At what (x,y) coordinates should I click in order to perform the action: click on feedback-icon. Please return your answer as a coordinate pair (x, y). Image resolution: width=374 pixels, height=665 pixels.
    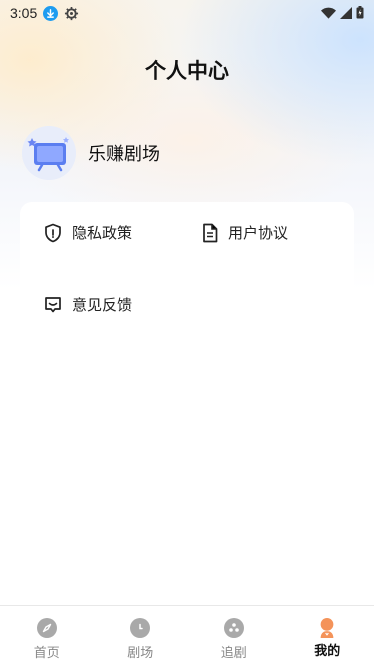
    Looking at the image, I should click on (53, 304).